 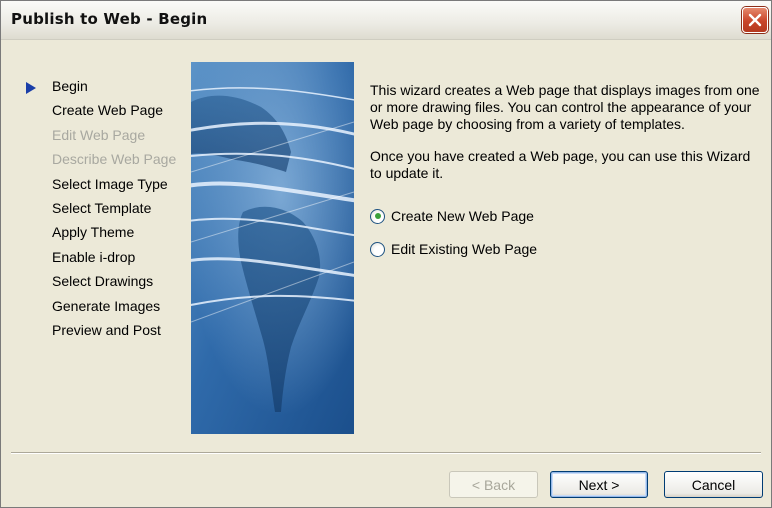 What do you see at coordinates (377, 249) in the screenshot?
I see `radio-button-unselected` at bounding box center [377, 249].